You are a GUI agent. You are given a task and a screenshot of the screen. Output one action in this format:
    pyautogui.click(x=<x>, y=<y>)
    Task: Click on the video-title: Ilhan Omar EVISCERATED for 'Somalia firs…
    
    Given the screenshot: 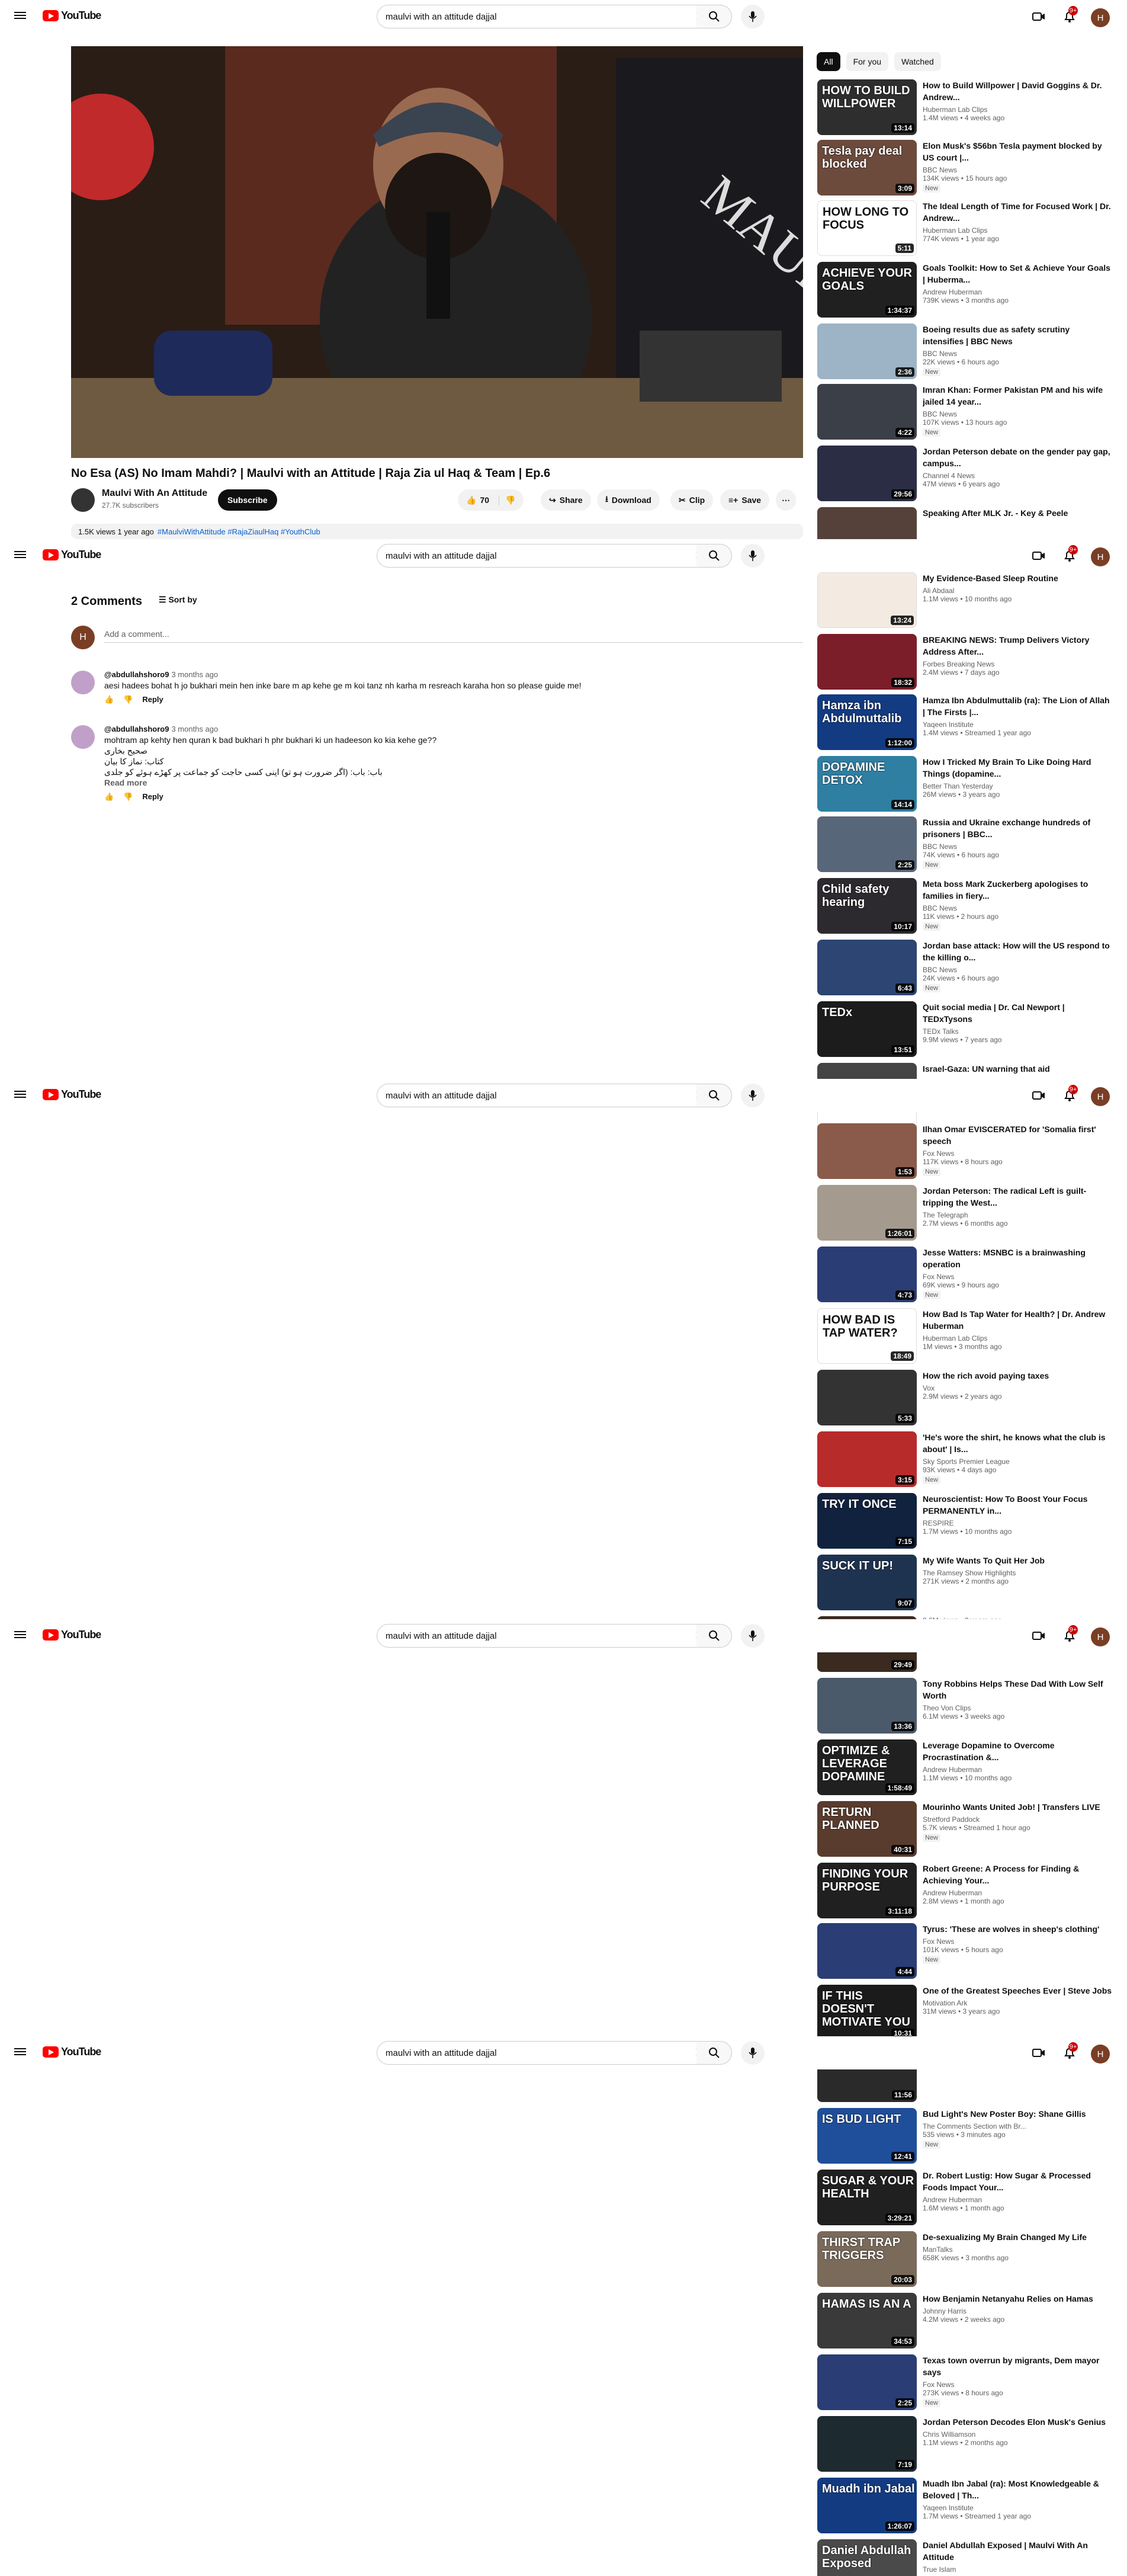 What is the action you would take?
    pyautogui.click(x=1017, y=1135)
    